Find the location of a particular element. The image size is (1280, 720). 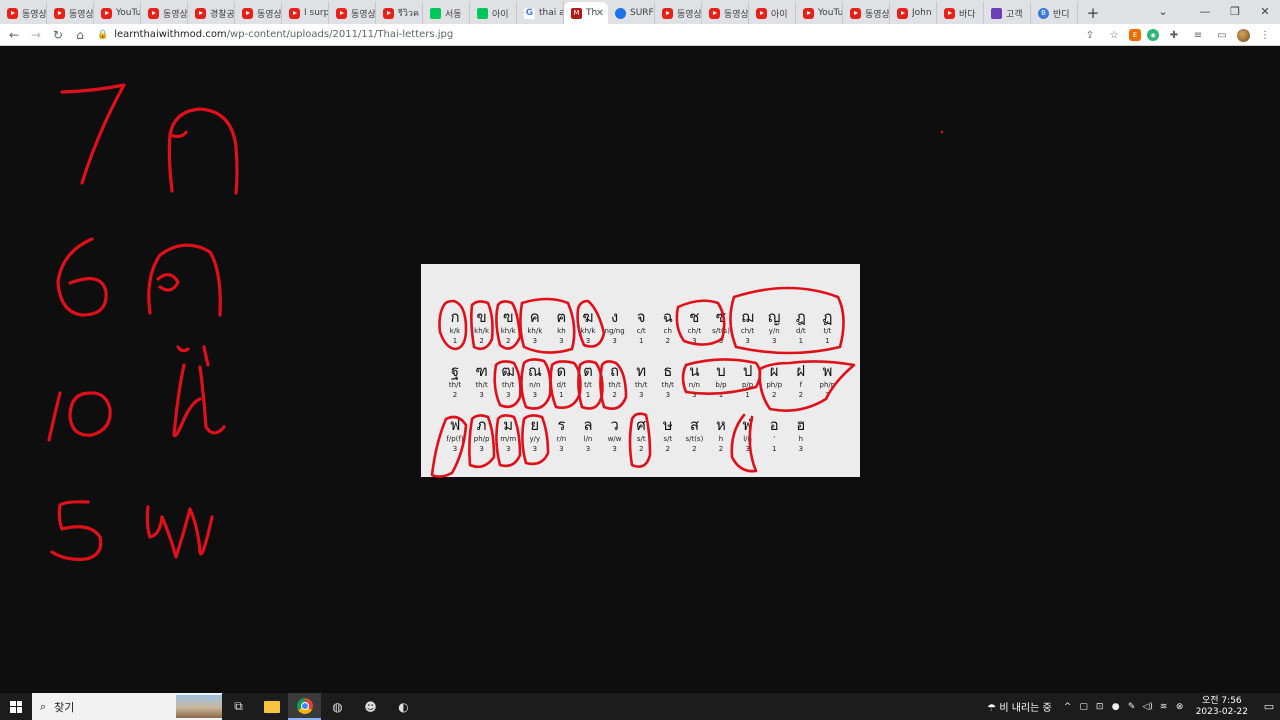

tab: 서동 is located at coordinates (446, 13).